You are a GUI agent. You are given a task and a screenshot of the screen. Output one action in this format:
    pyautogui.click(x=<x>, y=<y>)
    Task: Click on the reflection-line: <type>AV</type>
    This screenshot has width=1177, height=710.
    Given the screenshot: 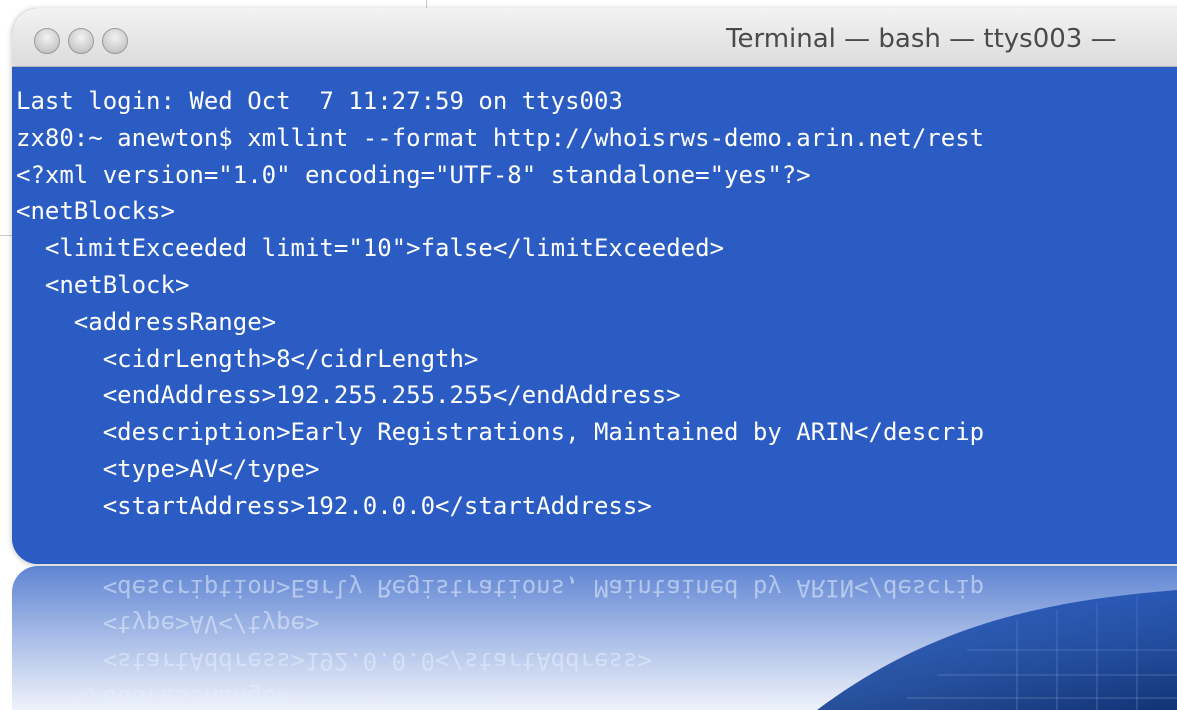 What is the action you would take?
    pyautogui.click(x=168, y=624)
    